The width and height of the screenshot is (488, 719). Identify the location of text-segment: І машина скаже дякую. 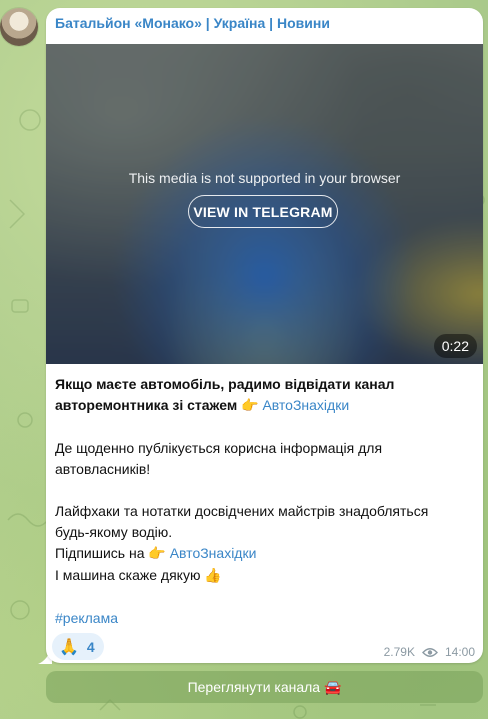
(128, 575).